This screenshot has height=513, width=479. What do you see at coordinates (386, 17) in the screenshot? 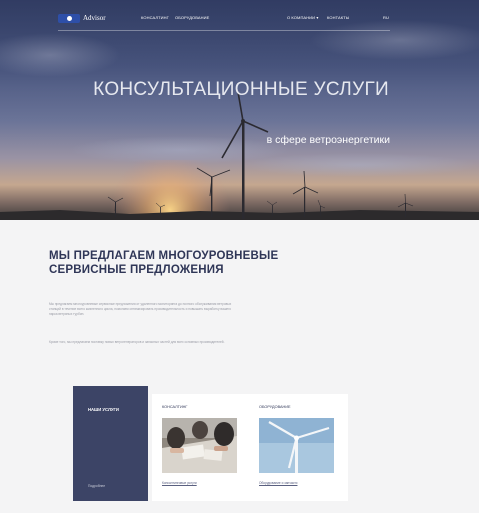
I see `language-switcher: RU` at bounding box center [386, 17].